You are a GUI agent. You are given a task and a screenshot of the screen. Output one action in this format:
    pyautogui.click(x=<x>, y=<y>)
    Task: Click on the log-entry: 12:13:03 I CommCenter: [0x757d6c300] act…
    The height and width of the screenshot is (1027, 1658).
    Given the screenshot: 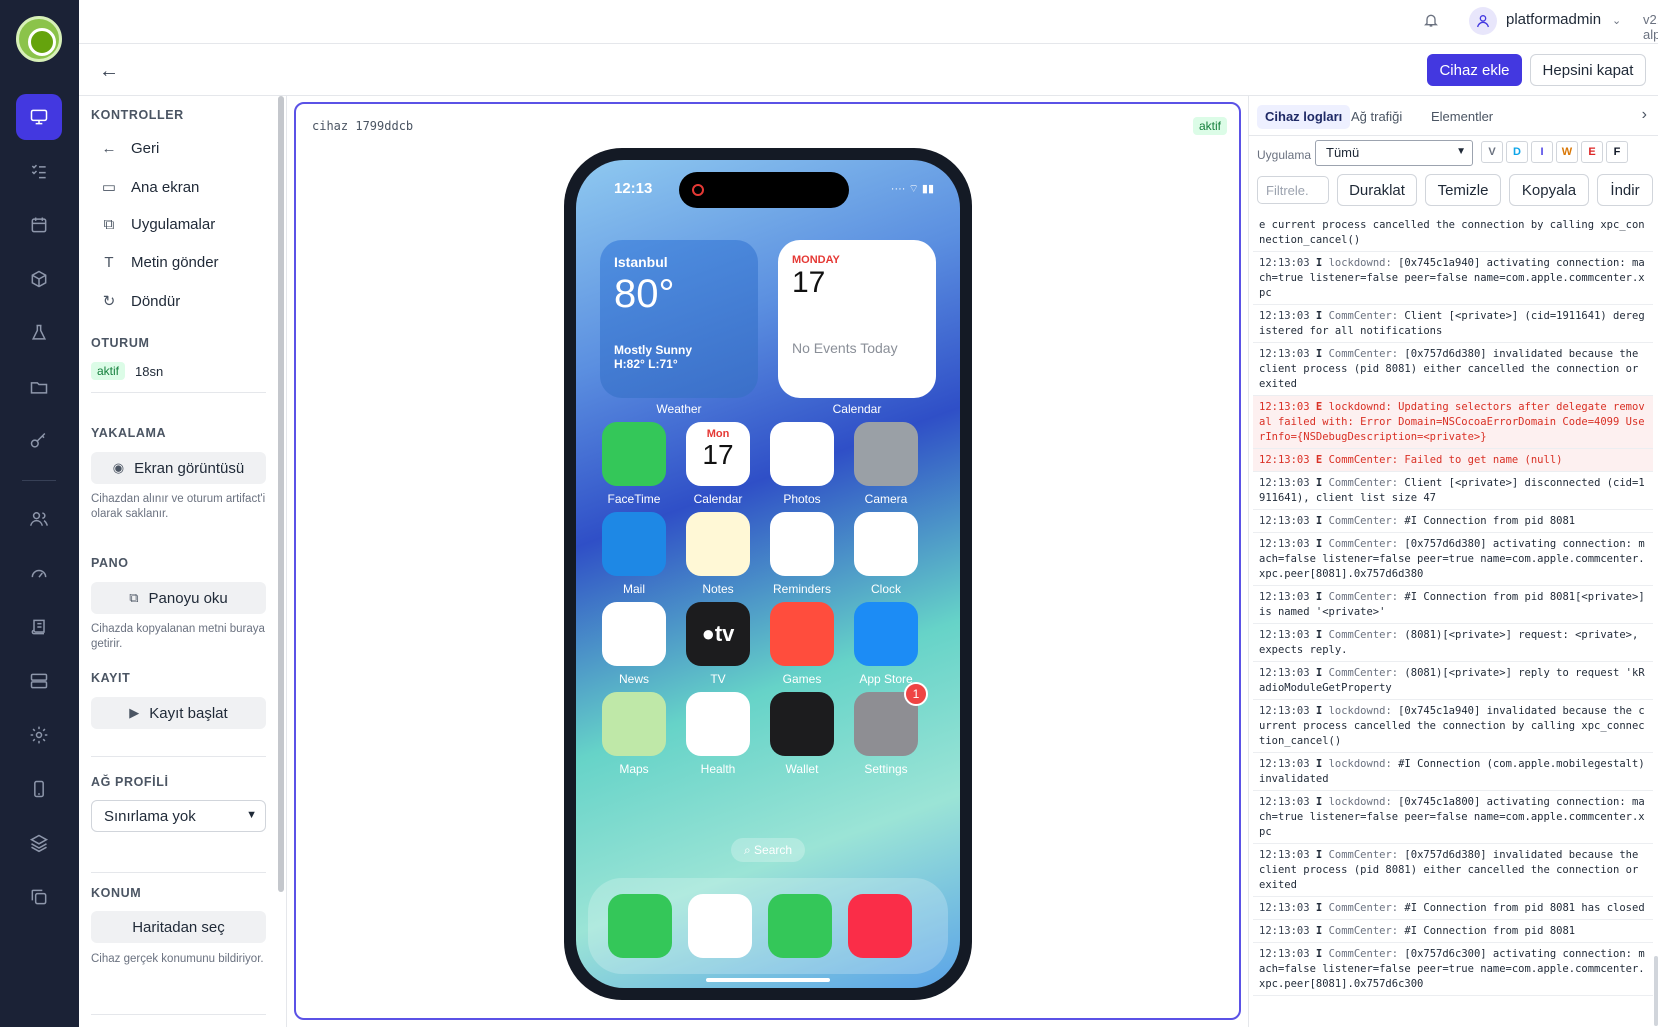 What is the action you would take?
    pyautogui.click(x=1453, y=969)
    